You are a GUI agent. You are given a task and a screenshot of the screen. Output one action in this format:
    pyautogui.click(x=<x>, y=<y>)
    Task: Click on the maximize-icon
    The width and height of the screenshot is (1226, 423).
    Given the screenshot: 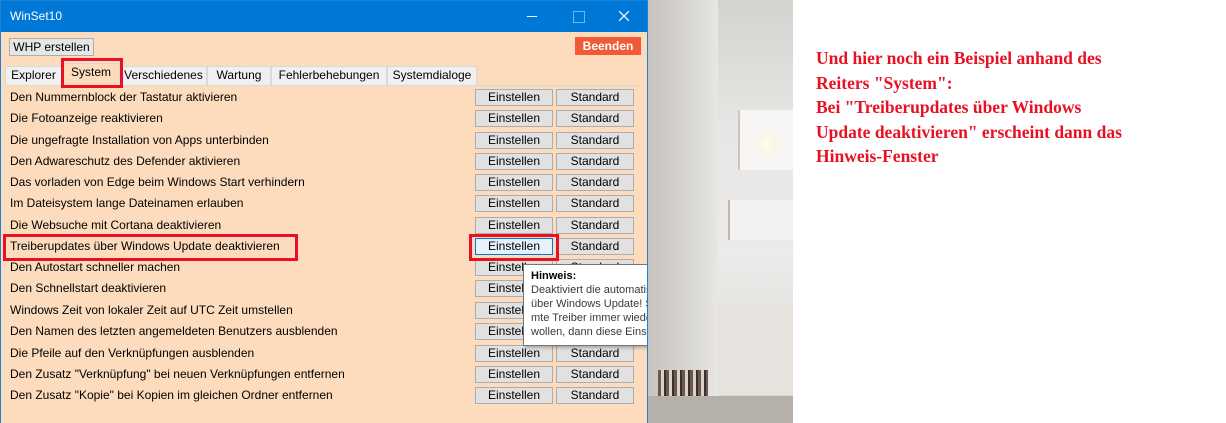 What is the action you would take?
    pyautogui.click(x=578, y=16)
    